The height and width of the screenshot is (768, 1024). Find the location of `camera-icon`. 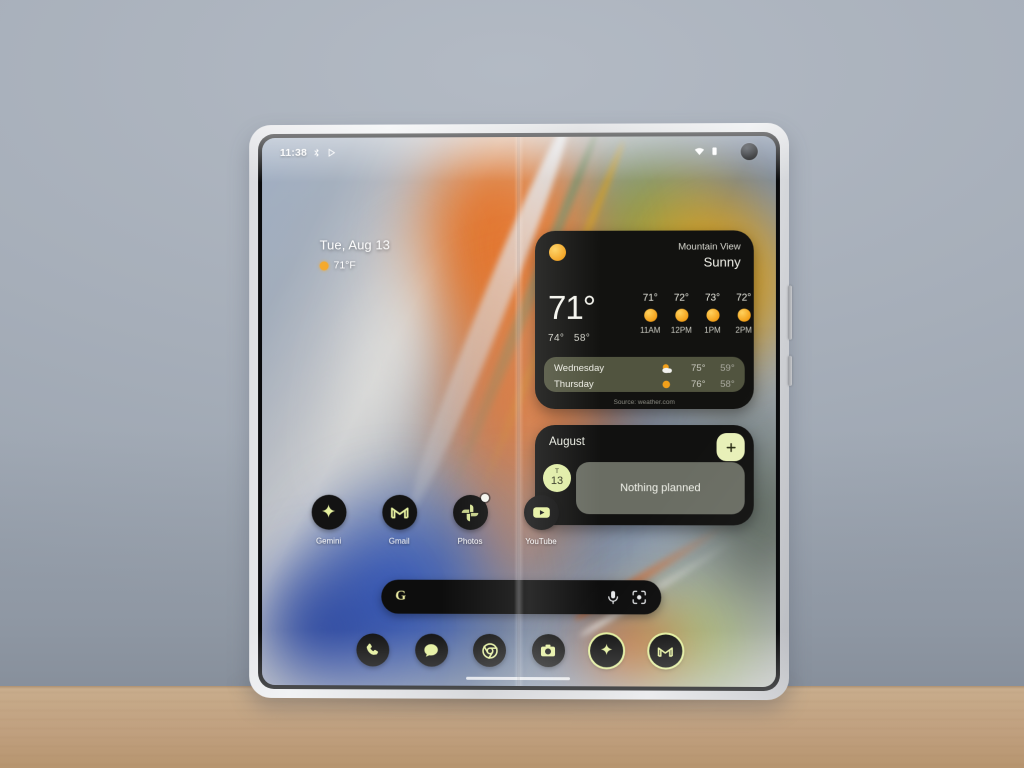

camera-icon is located at coordinates (548, 649).